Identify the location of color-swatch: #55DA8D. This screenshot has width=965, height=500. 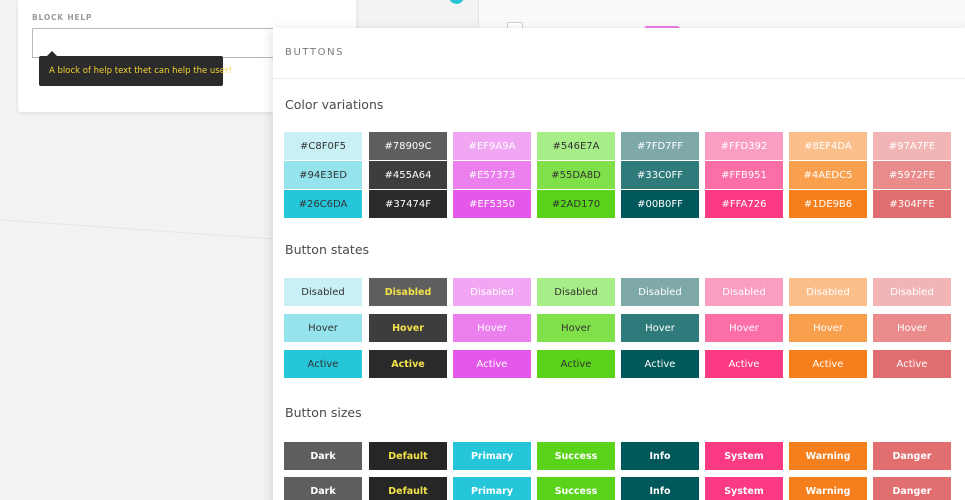
(576, 175).